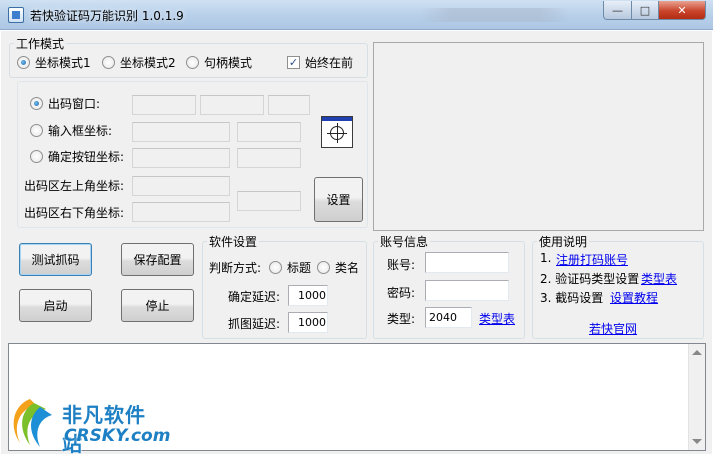 The height and width of the screenshot is (454, 713). What do you see at coordinates (338, 199) in the screenshot?
I see `set-button: 设置` at bounding box center [338, 199].